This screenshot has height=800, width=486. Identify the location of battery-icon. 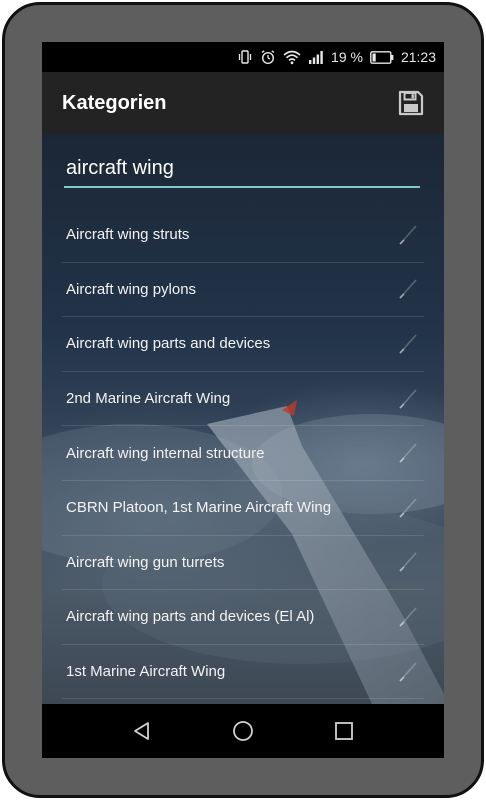
(382, 57).